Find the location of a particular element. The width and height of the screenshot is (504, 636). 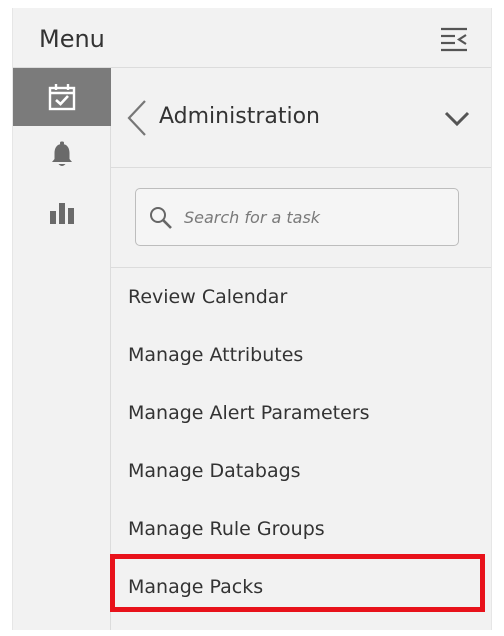

menu-collapse-icon is located at coordinates (454, 38).